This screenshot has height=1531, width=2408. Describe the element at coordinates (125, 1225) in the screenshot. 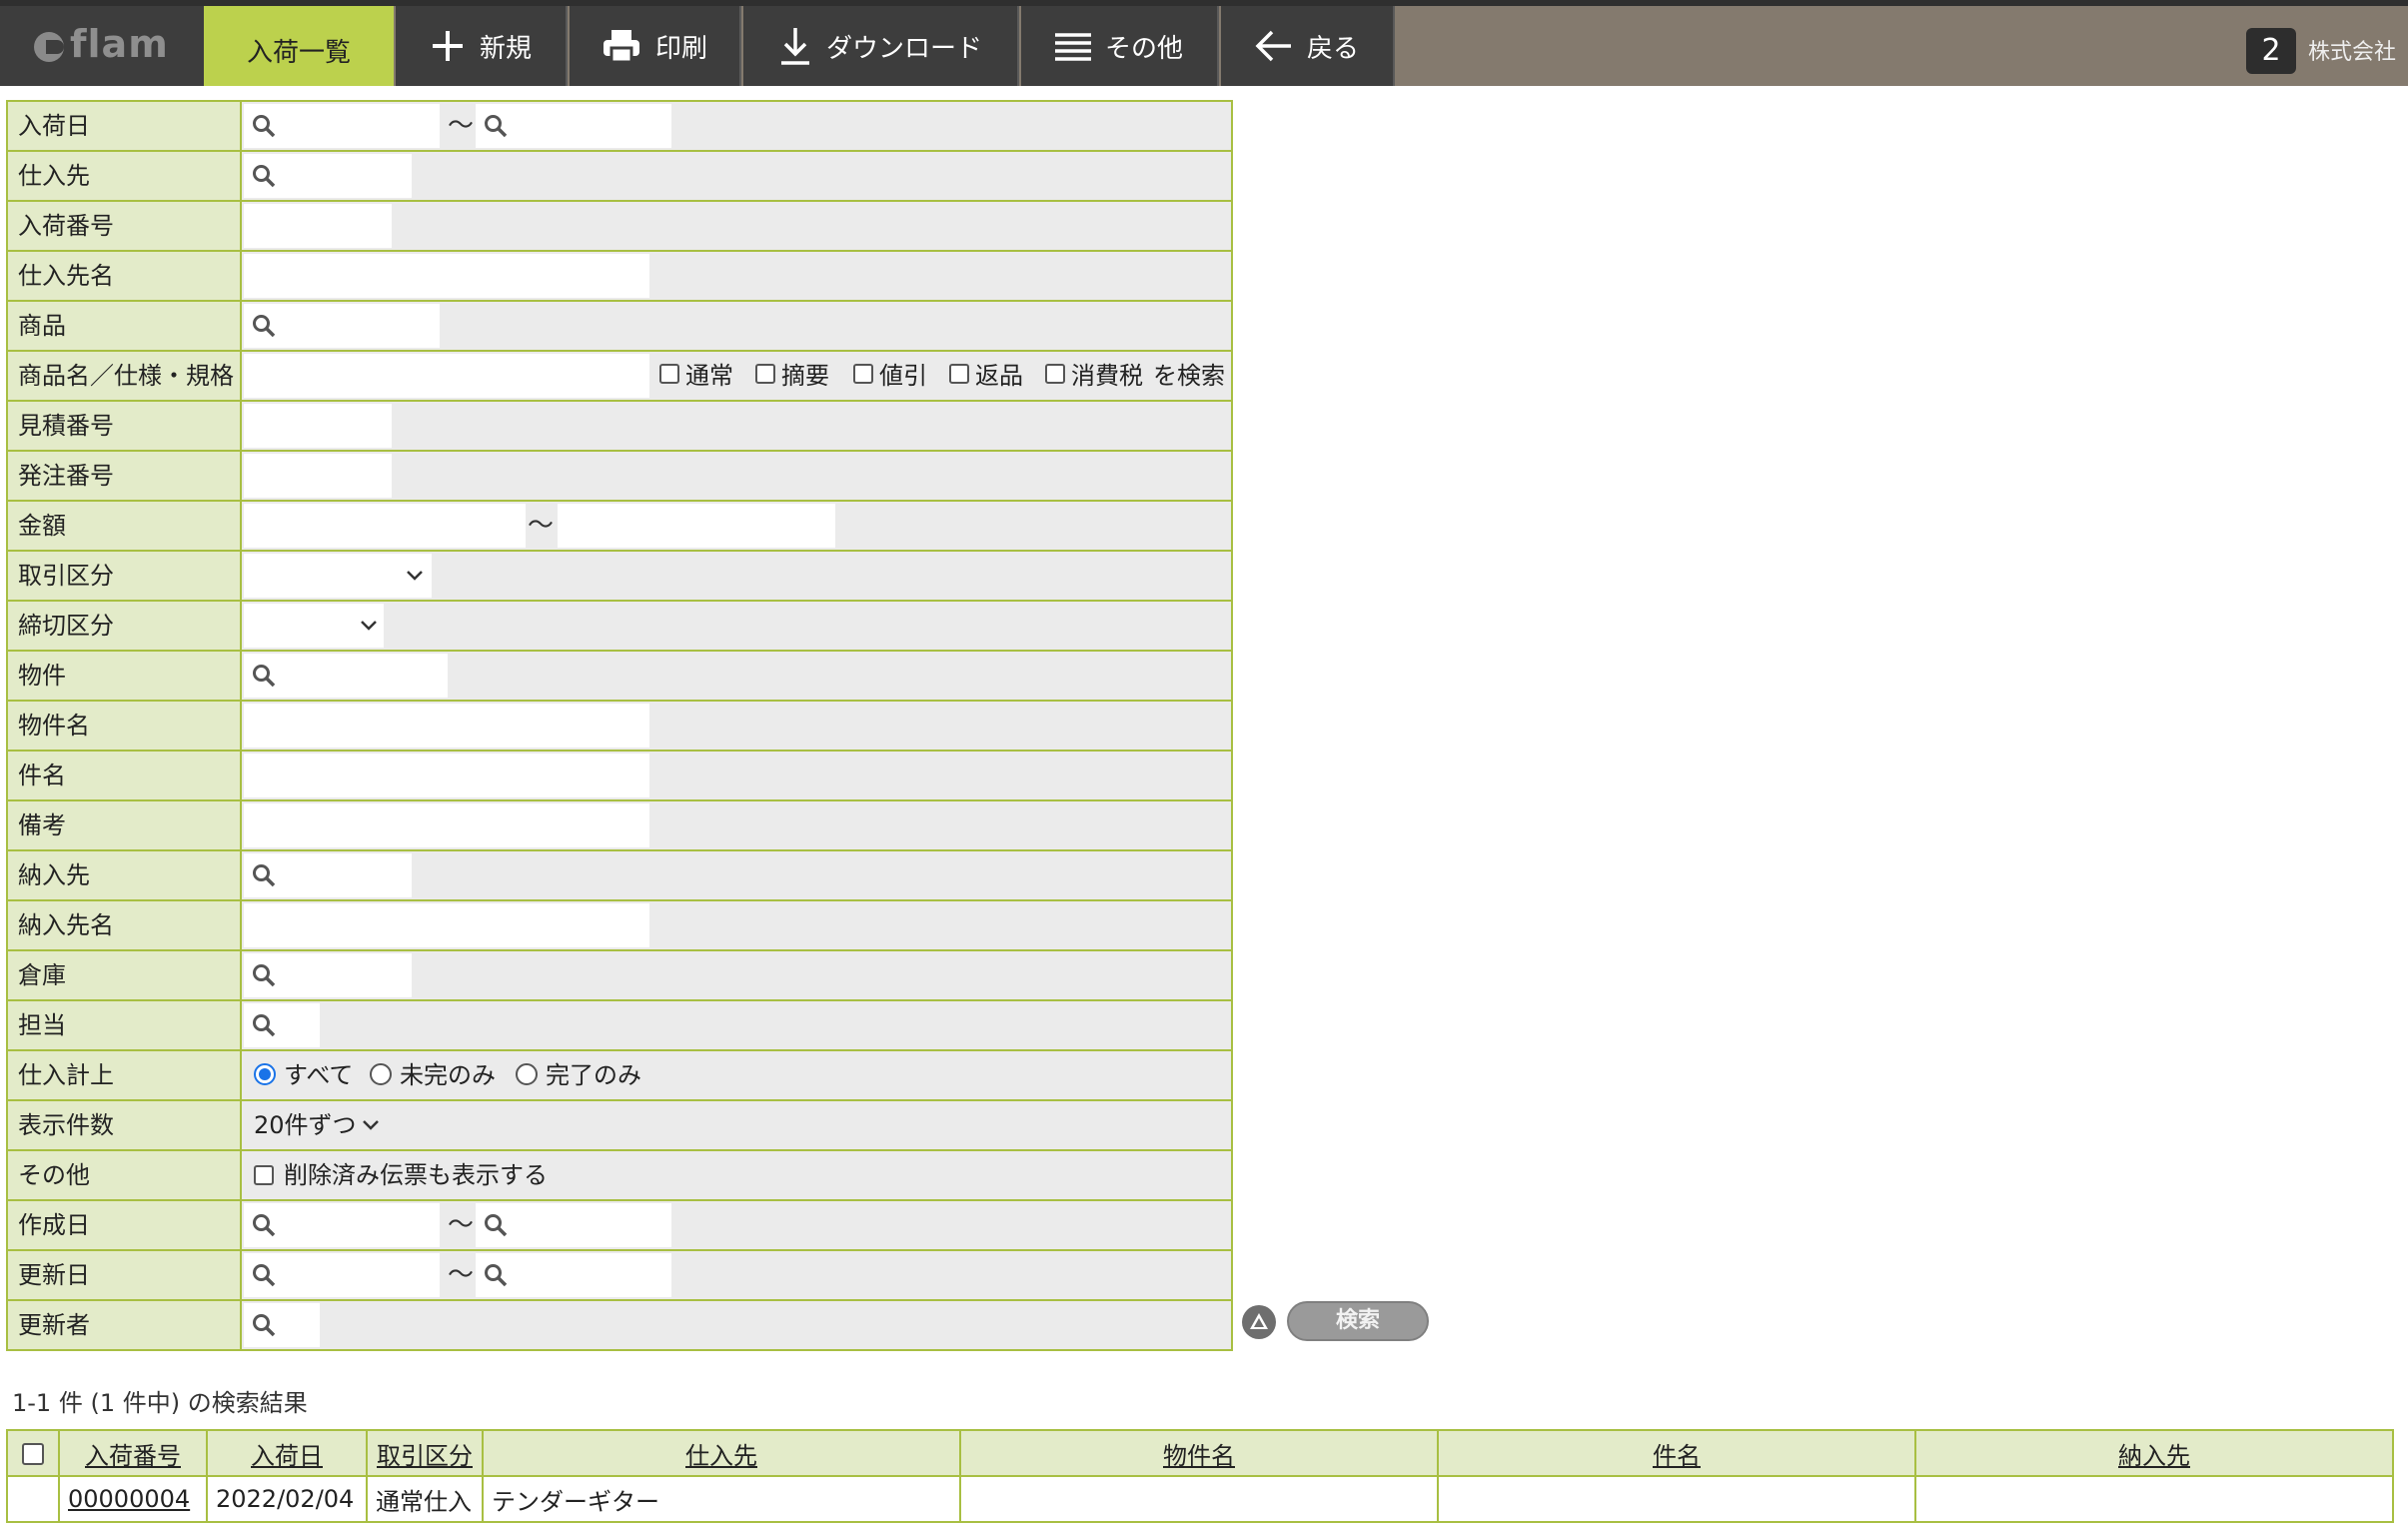

I see `created-date-label: 作成日` at that location.